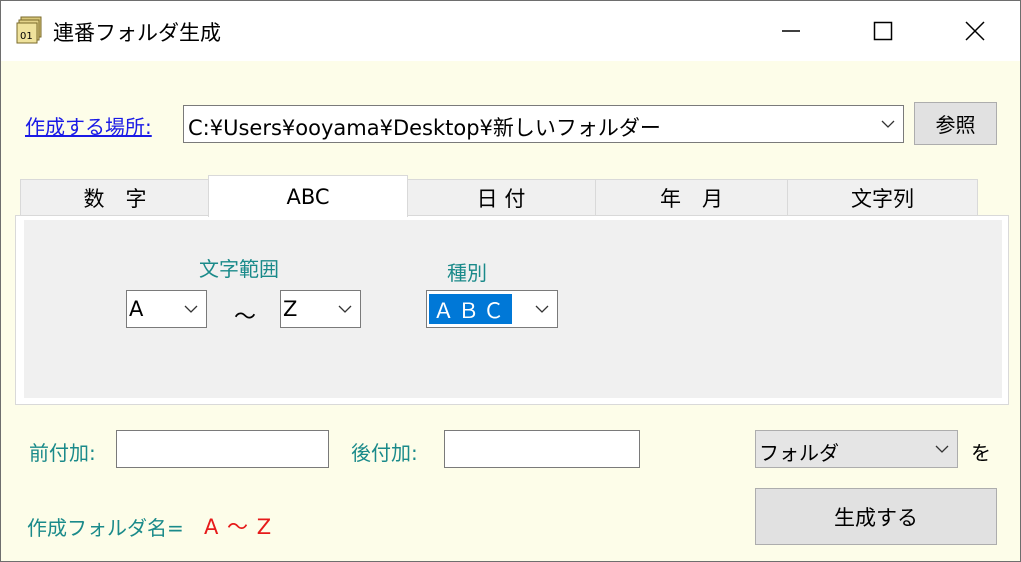 This screenshot has height=562, width=1021. I want to click on item-type-value: フォルダ, so click(799, 453).